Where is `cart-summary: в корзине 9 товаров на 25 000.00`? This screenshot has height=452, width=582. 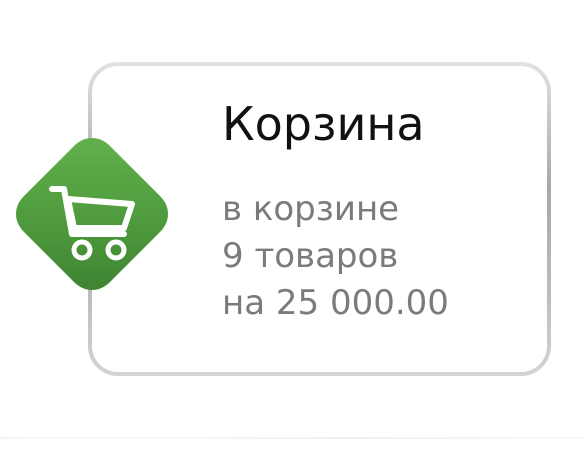 cart-summary: в корзине 9 товаров на 25 000.00 is located at coordinates (335, 256).